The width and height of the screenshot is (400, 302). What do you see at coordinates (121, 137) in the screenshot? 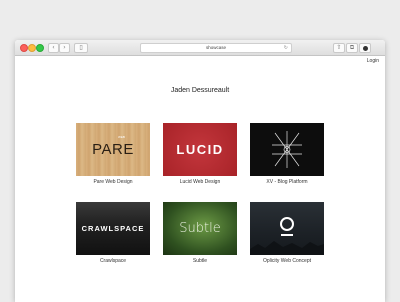
I see `pare-small-label: WEB` at bounding box center [121, 137].